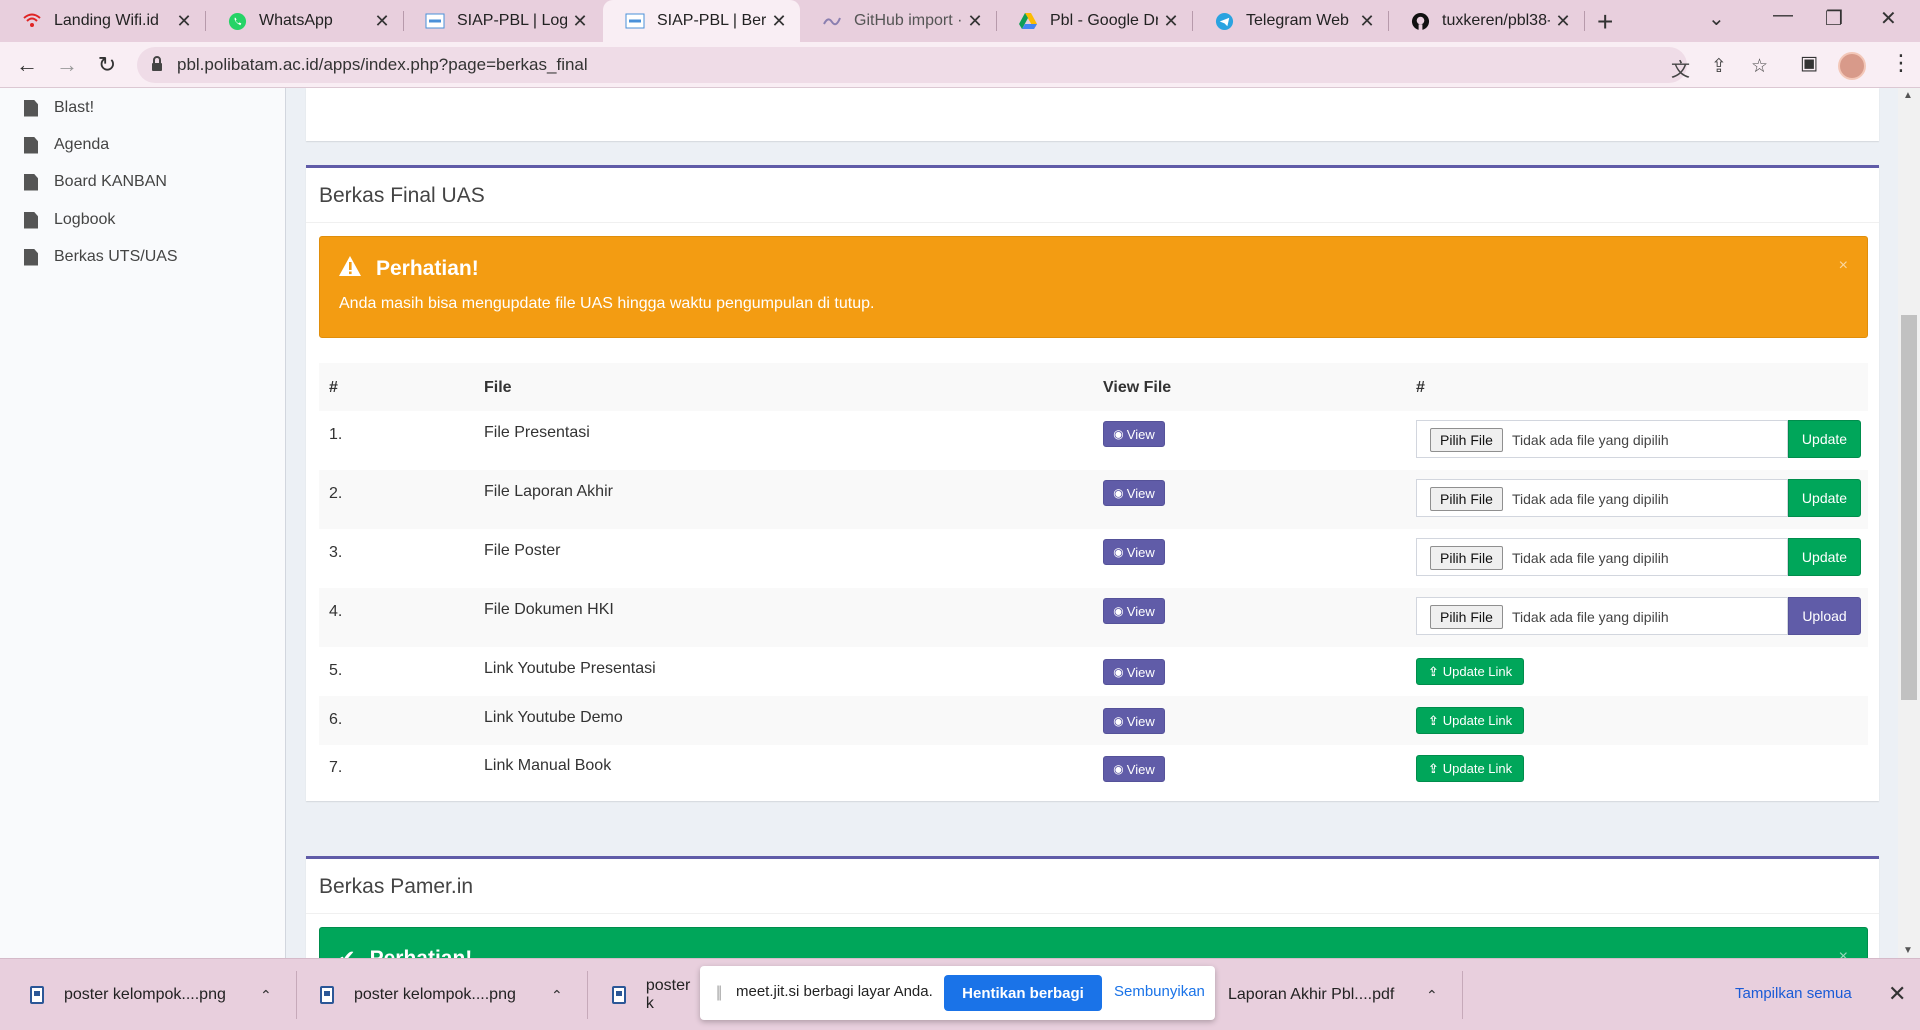 Image resolution: width=1920 pixels, height=1030 pixels. I want to click on view-label: View, so click(1140, 672).